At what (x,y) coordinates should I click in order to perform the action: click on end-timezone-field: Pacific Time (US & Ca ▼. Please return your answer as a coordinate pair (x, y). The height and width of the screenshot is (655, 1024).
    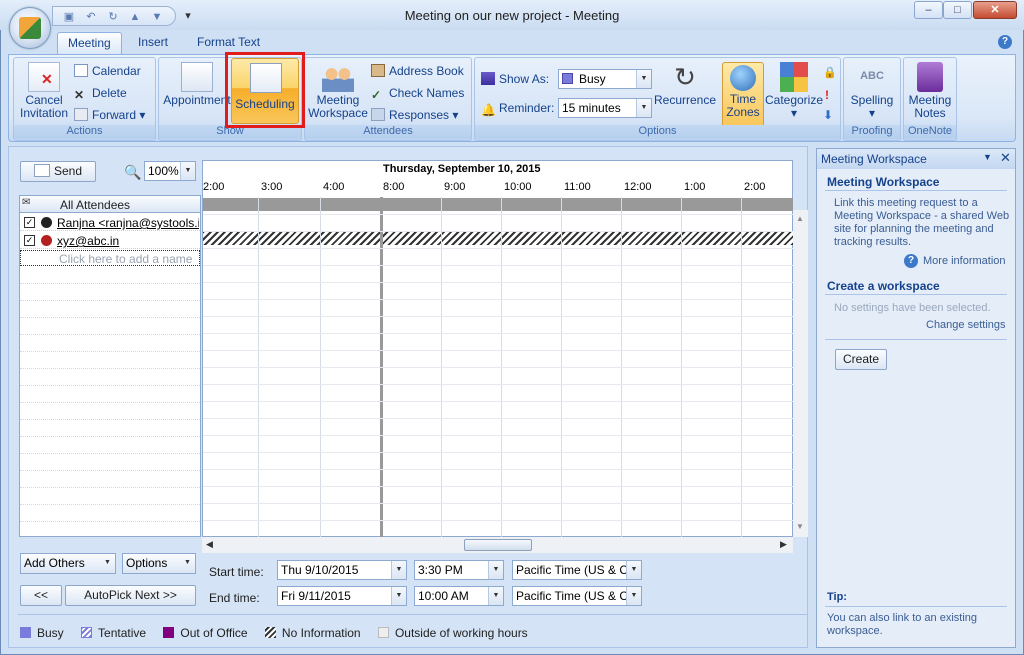
    Looking at the image, I should click on (577, 596).